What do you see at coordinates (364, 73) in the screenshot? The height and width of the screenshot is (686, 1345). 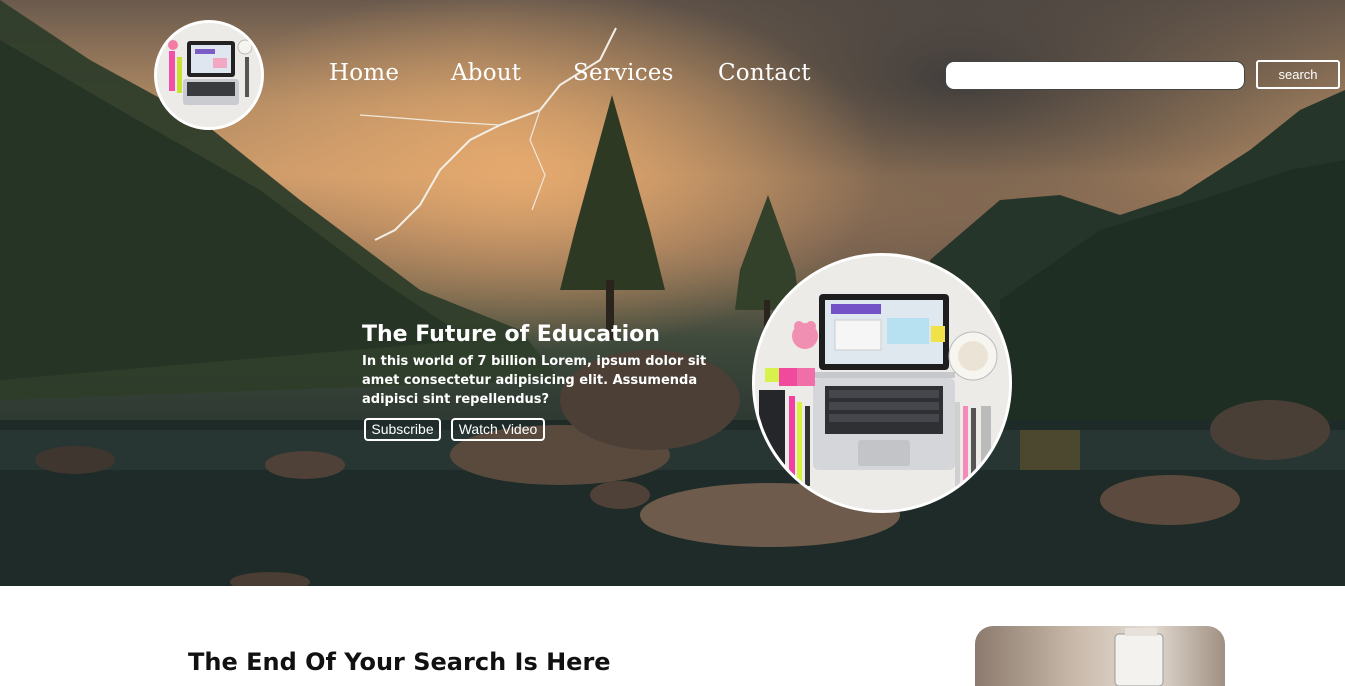 I see `nav-link-home: Home` at bounding box center [364, 73].